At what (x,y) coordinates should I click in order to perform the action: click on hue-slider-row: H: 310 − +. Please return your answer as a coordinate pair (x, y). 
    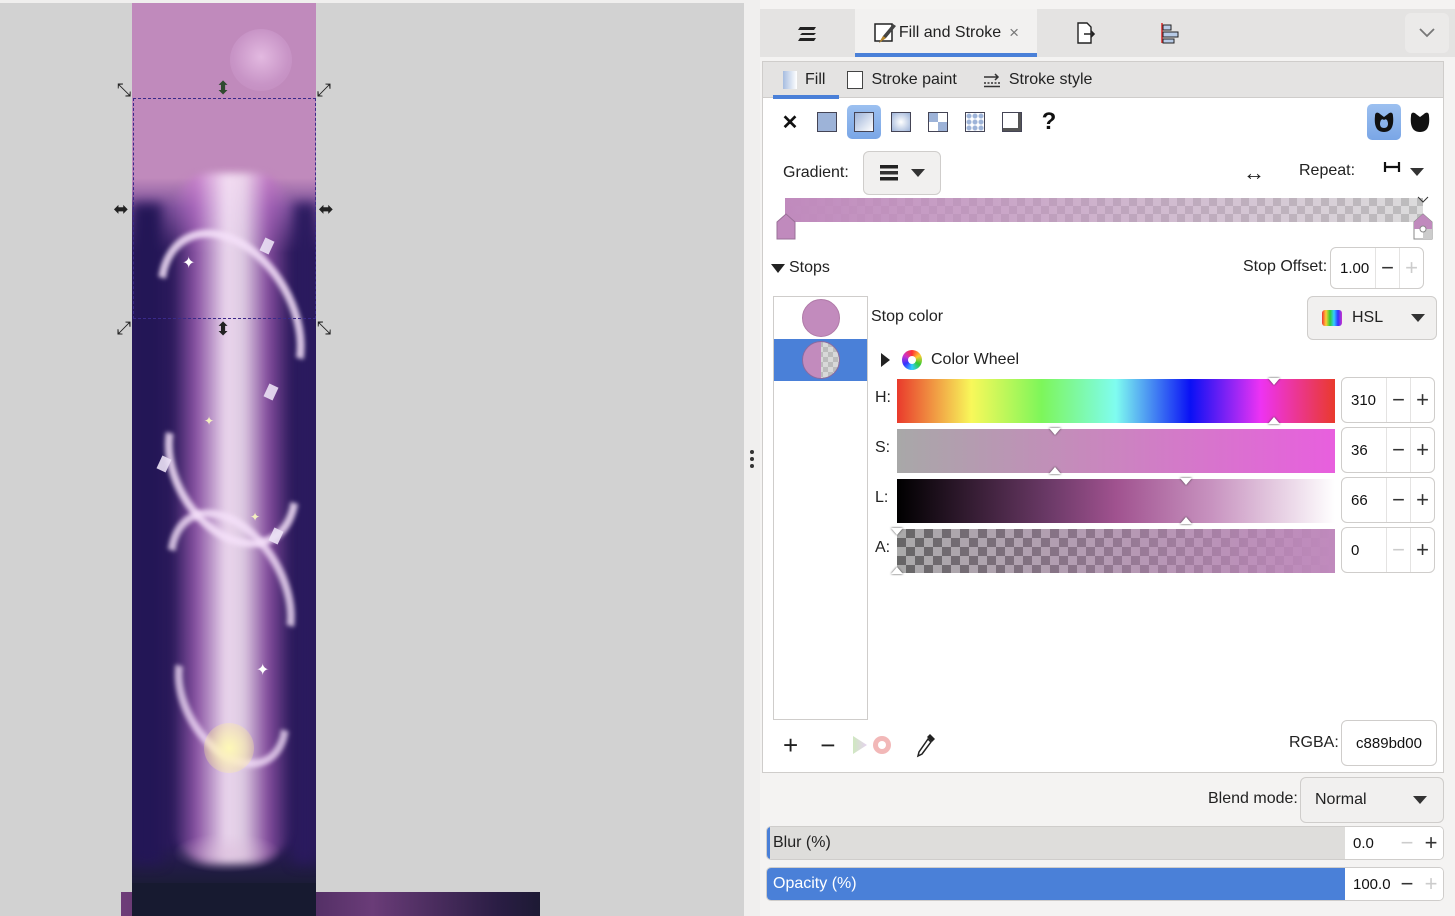
    Looking at the image, I should click on (1155, 400).